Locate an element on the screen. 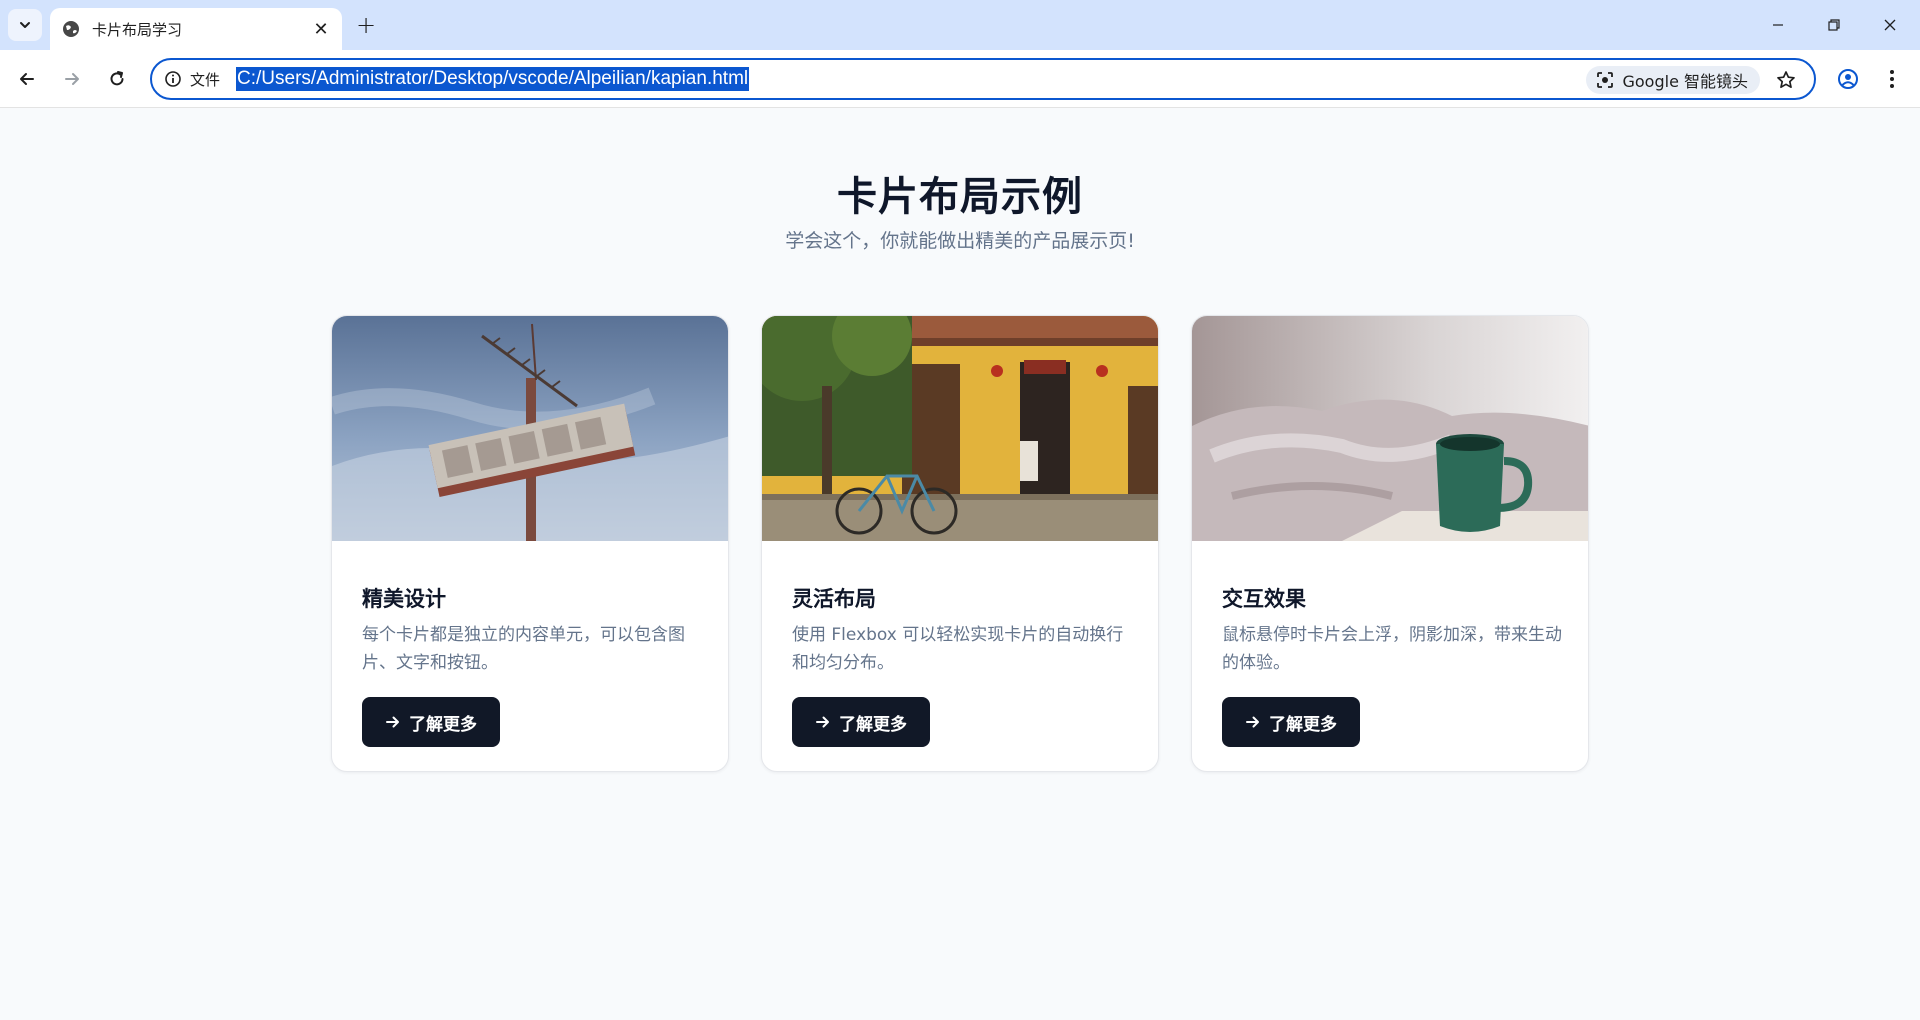 The image size is (1920, 1020). lens-label: Google 智能镜头 is located at coordinates (1685, 81).